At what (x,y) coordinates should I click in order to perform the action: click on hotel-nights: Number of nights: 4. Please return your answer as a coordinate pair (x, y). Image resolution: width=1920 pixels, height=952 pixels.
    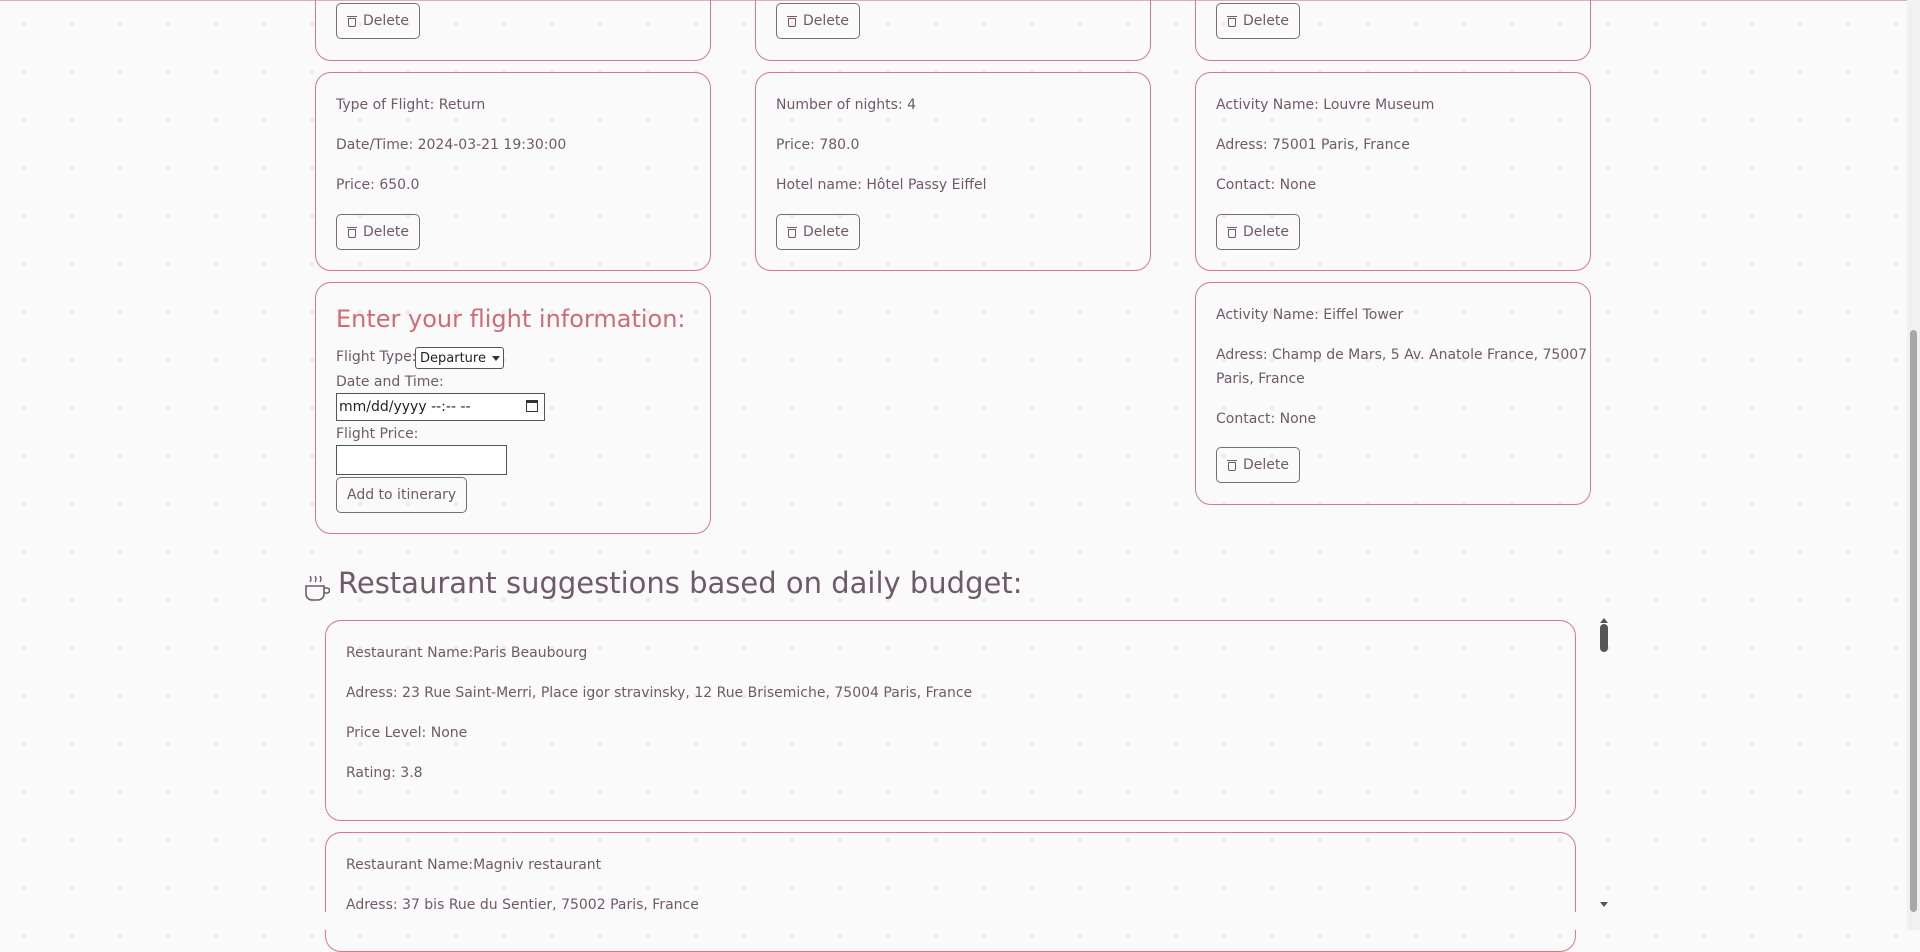
    Looking at the image, I should click on (846, 105).